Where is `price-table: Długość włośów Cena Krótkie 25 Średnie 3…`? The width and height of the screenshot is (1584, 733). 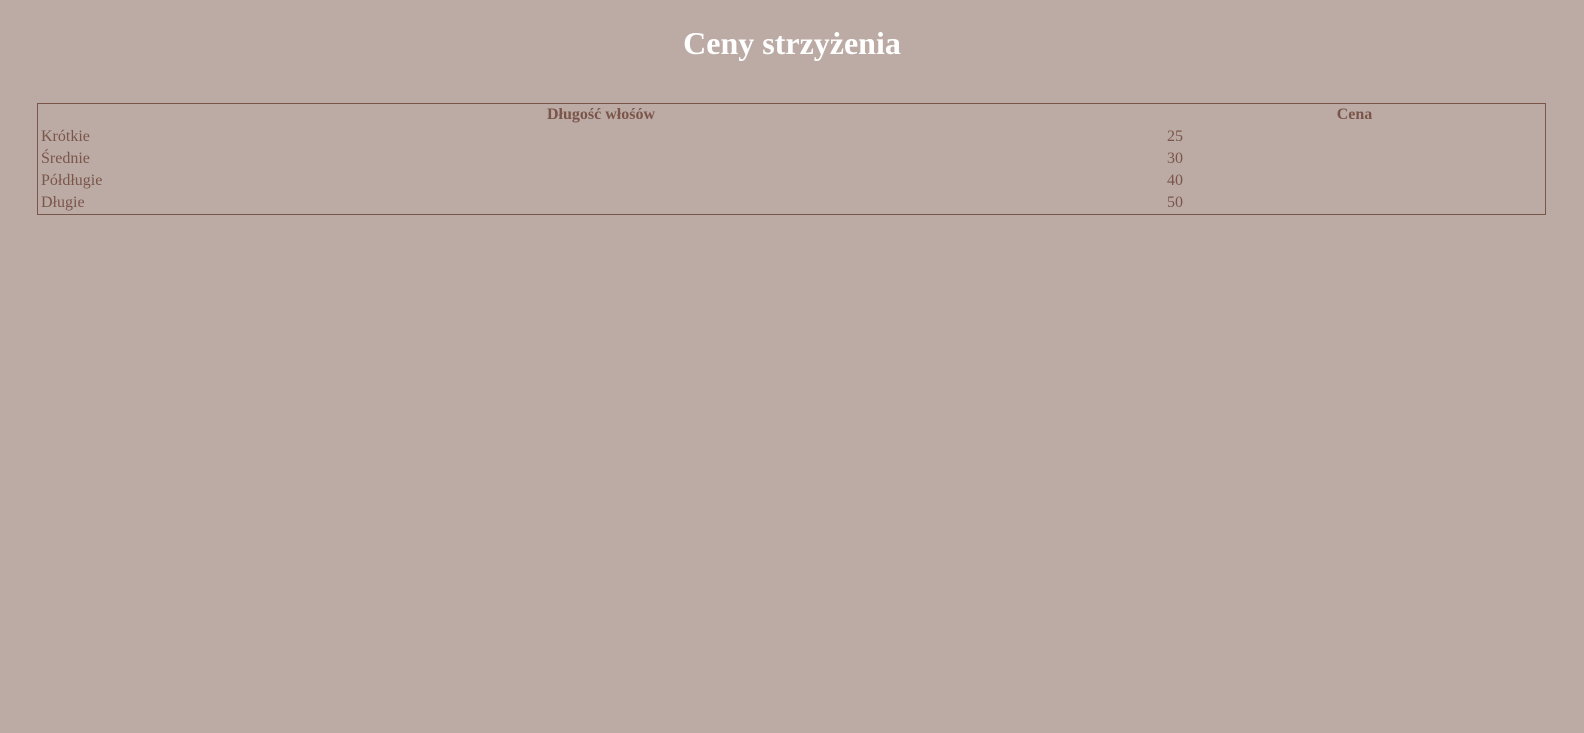 price-table: Długość włośów Cena Krótkie 25 Średnie 3… is located at coordinates (791, 159).